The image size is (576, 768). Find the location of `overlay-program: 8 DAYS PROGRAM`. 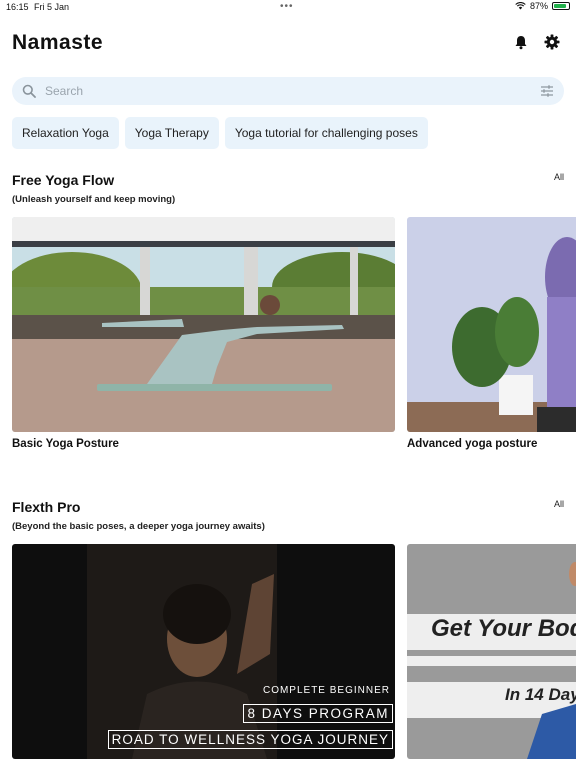

overlay-program: 8 DAYS PROGRAM is located at coordinates (318, 713).